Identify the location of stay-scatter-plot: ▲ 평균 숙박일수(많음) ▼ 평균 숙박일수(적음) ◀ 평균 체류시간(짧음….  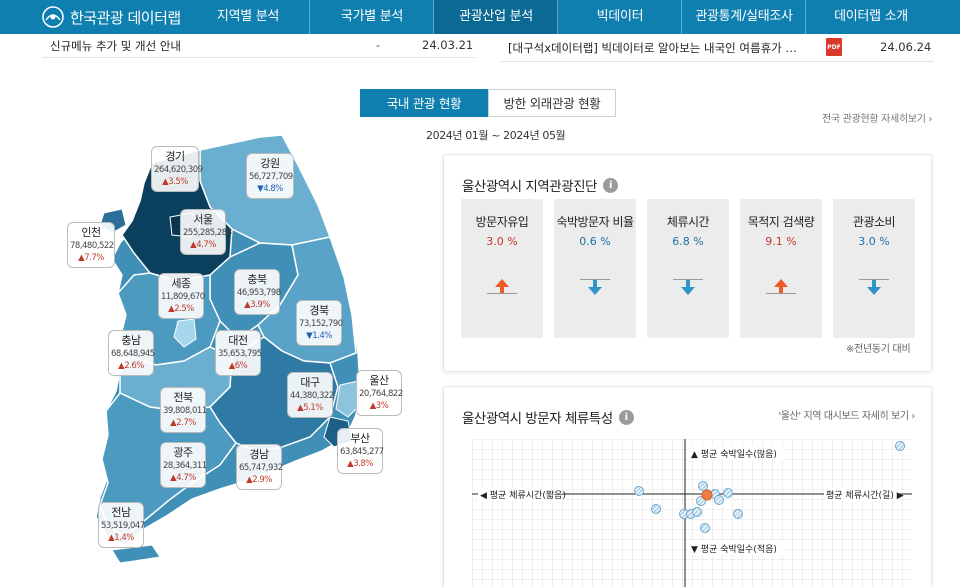
(692, 513).